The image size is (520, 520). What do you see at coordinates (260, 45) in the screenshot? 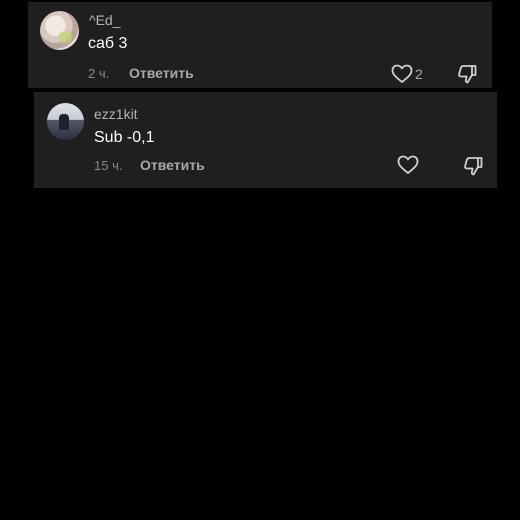
I see `comment-card: ^Ed_ саб 3 2 ч. Ответить 2` at bounding box center [260, 45].